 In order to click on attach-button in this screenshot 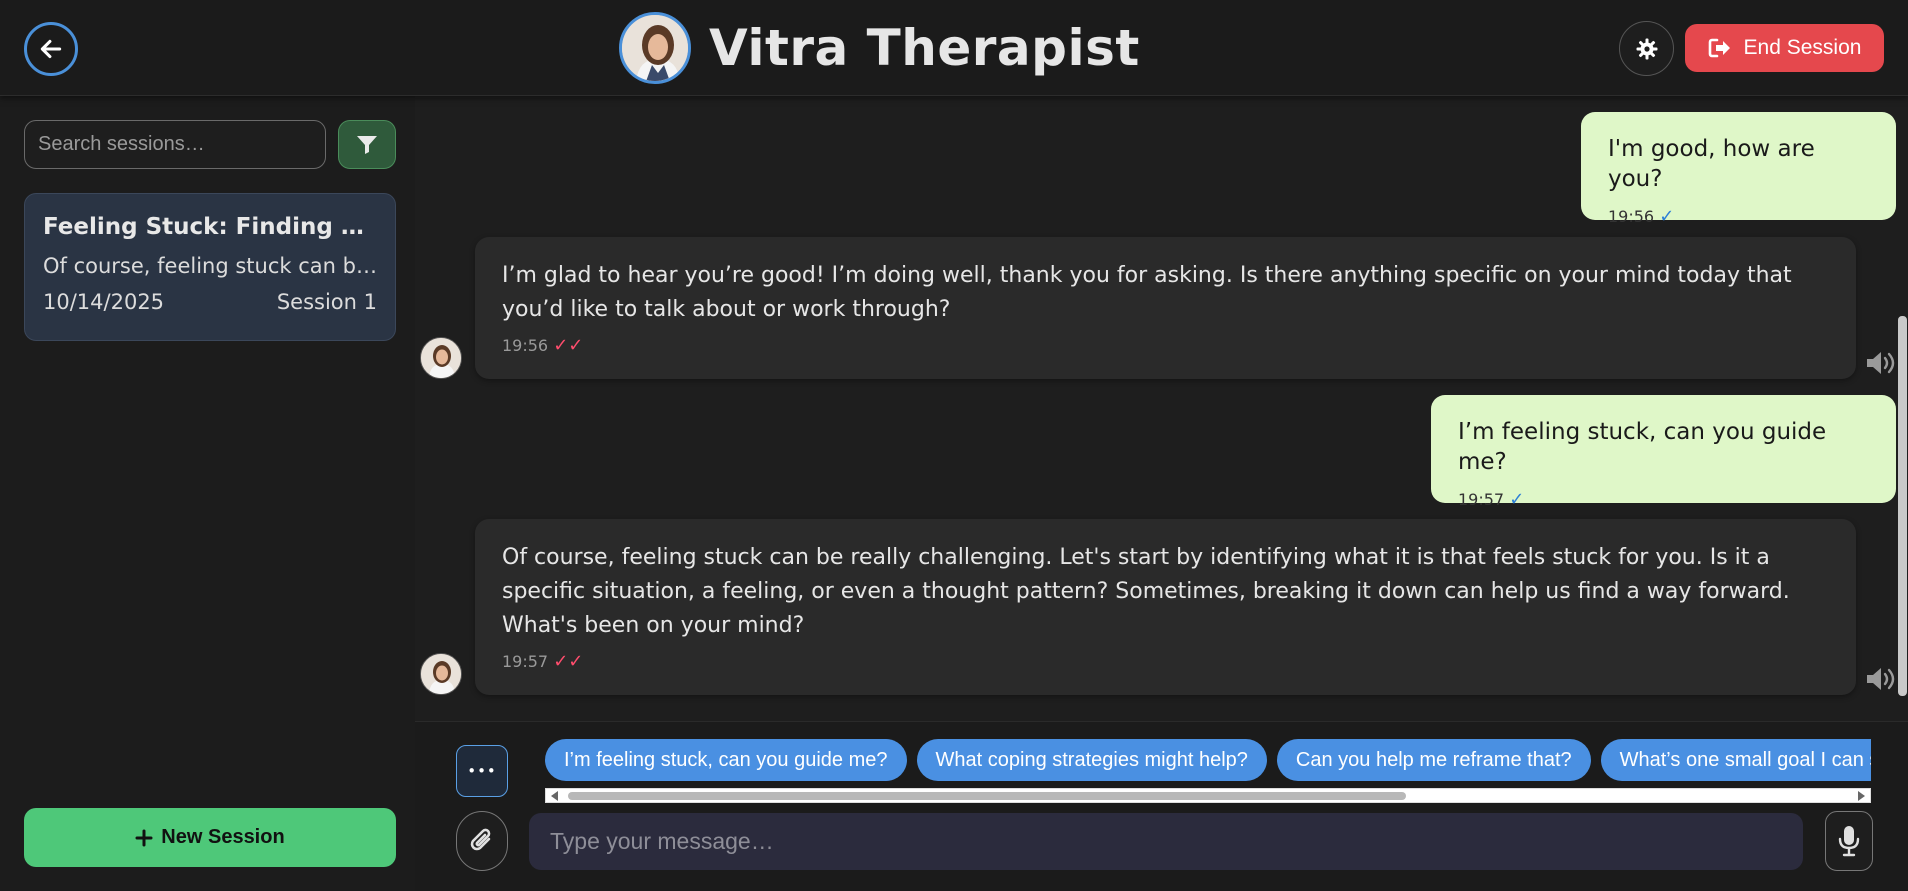, I will do `click(482, 841)`.